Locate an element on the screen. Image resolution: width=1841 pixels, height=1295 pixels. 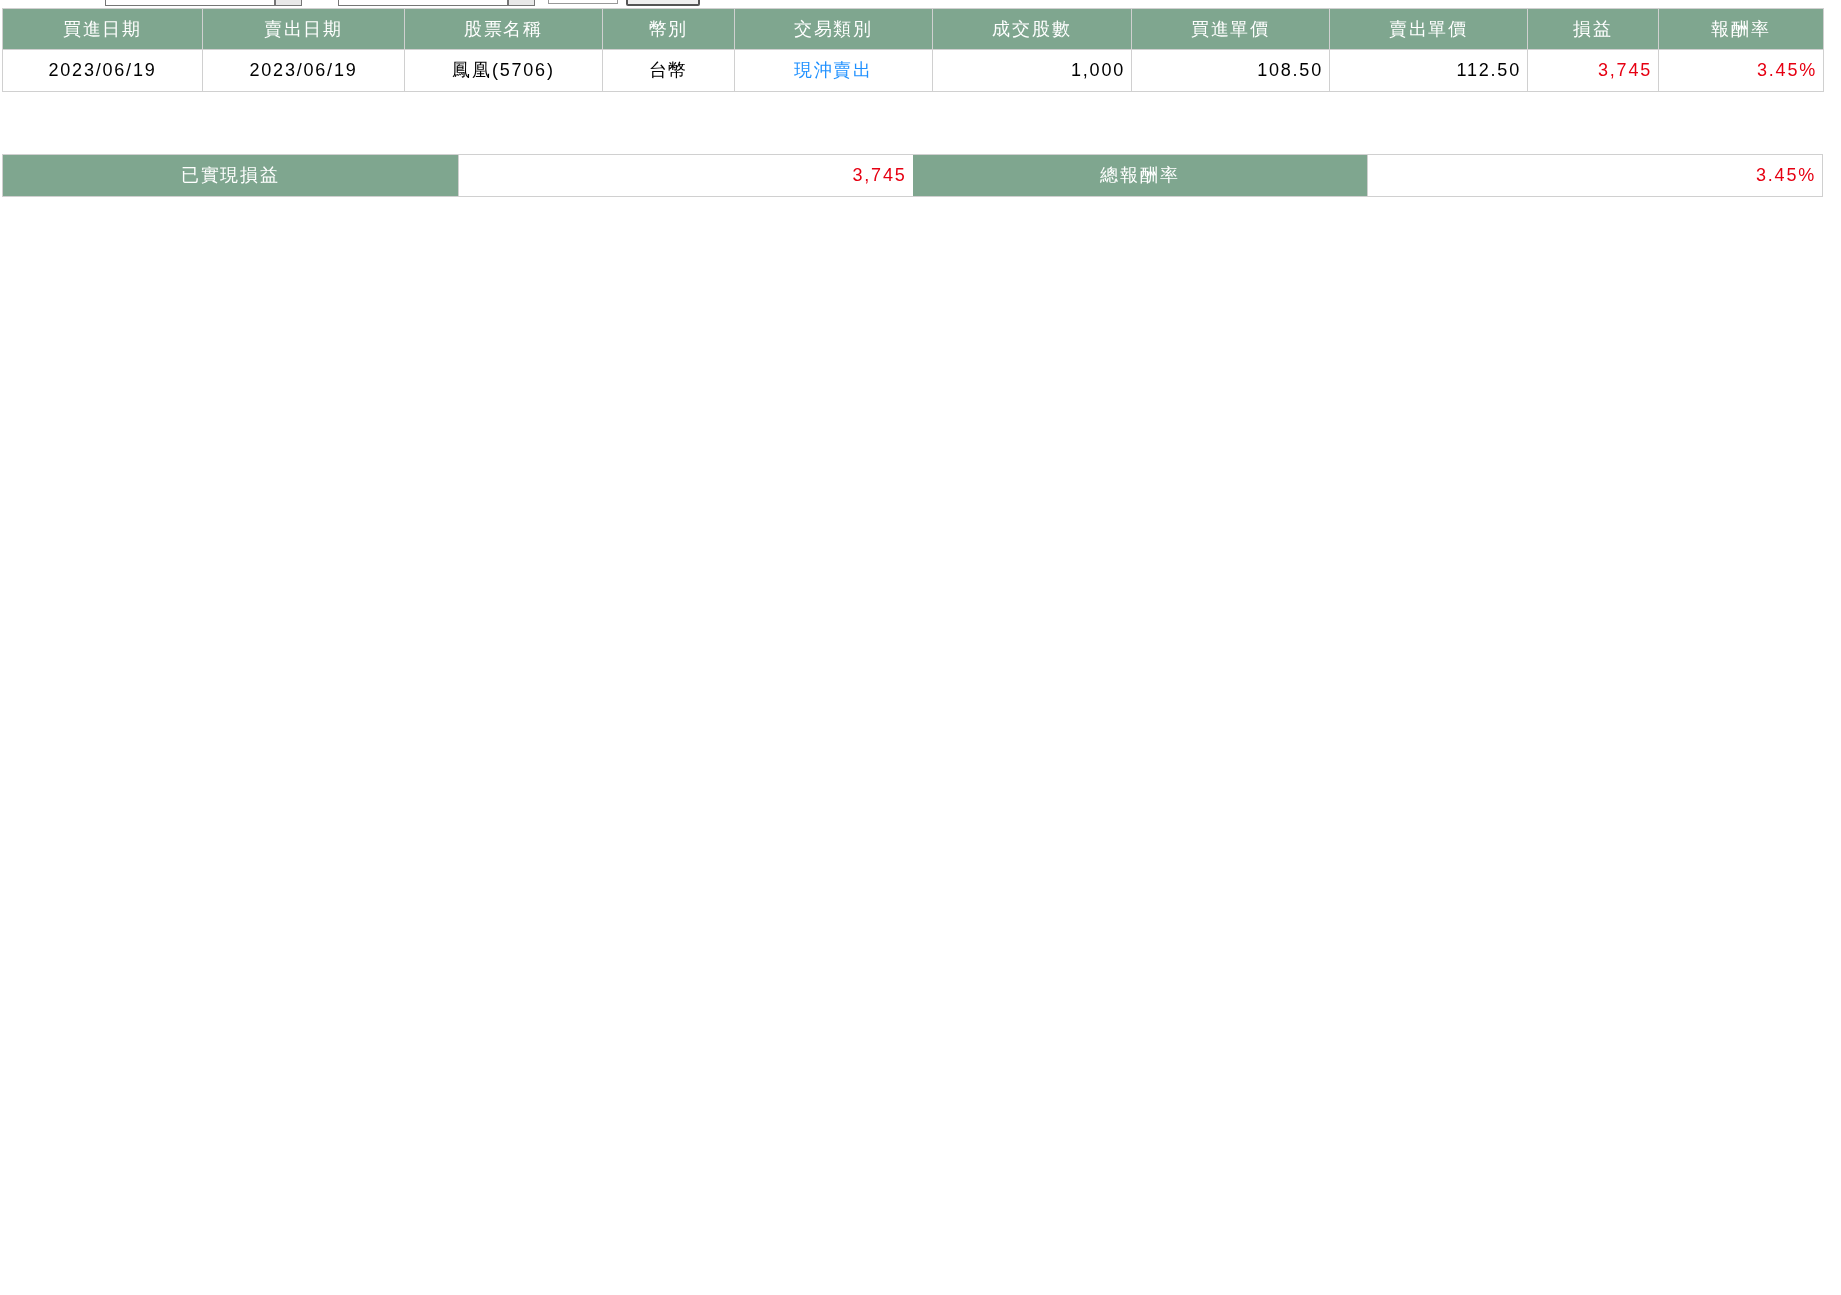
column-header: 幣別 is located at coordinates (668, 29).